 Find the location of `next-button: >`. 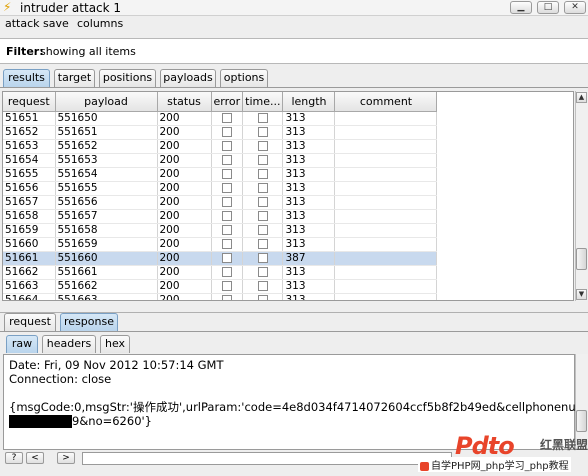

next-button: > is located at coordinates (66, 458).